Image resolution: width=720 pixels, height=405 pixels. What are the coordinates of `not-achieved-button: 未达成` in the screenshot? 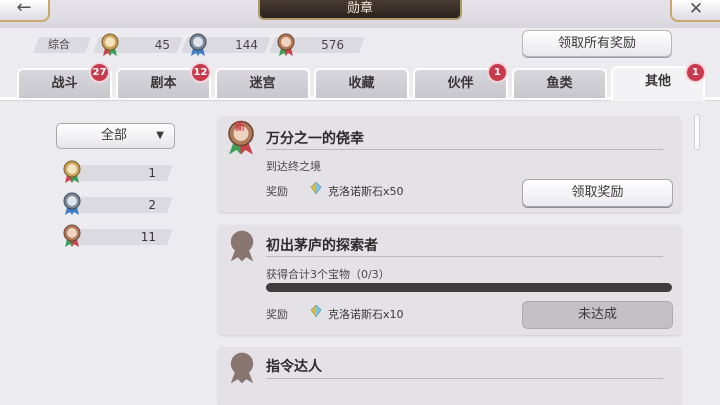 It's located at (597, 315).